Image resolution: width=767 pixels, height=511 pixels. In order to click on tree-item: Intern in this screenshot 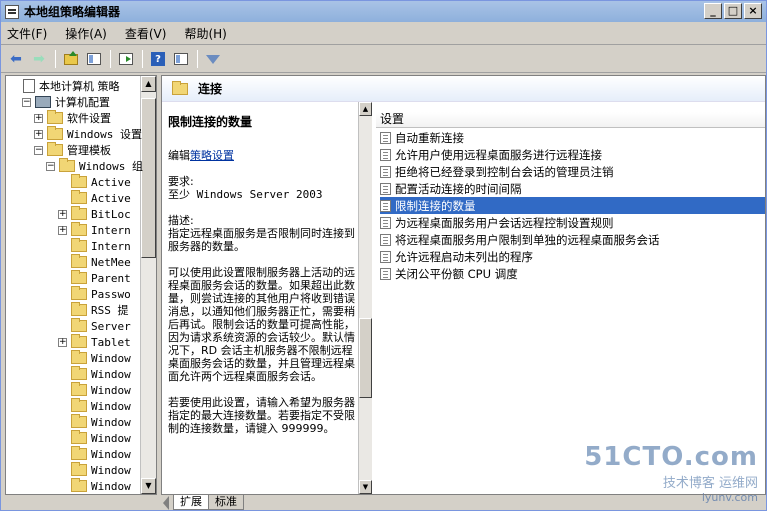, I will do `click(94, 246)`.